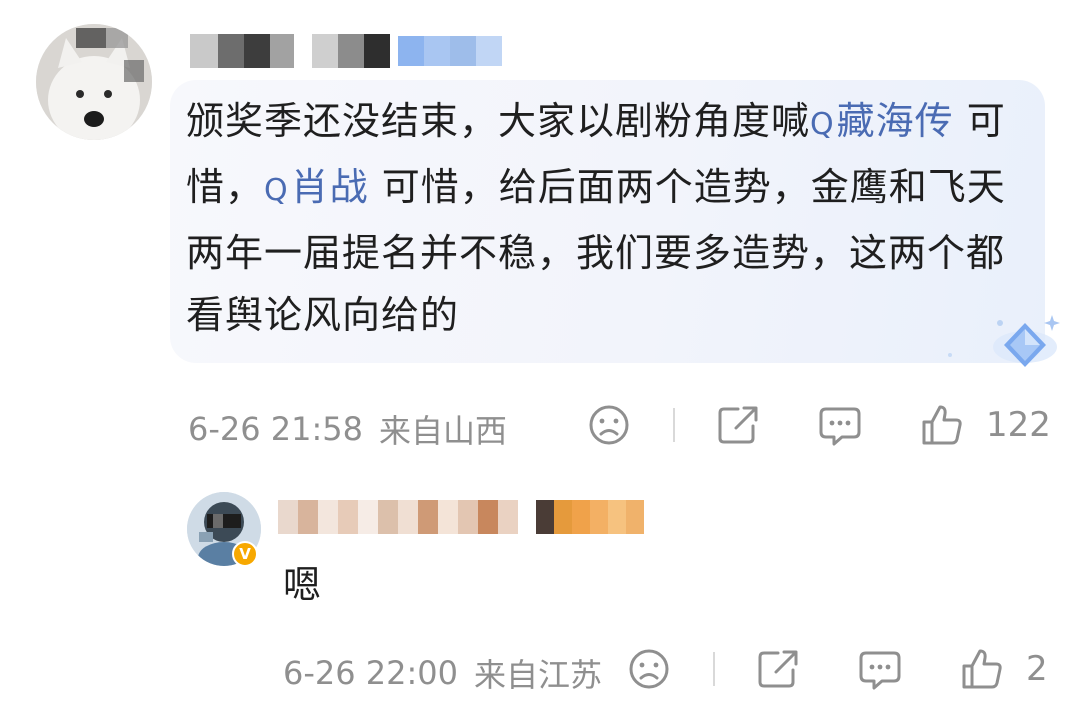 The image size is (1080, 709). I want to click on reply-meta: 6-26 22:00 来自江苏, so click(442, 673).